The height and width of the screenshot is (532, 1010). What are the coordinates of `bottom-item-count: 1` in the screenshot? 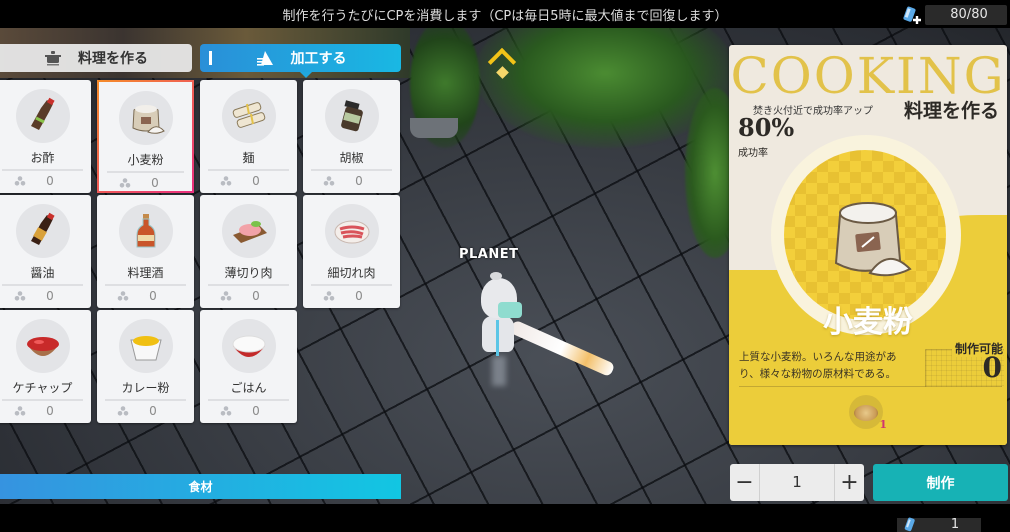 It's located at (955, 524).